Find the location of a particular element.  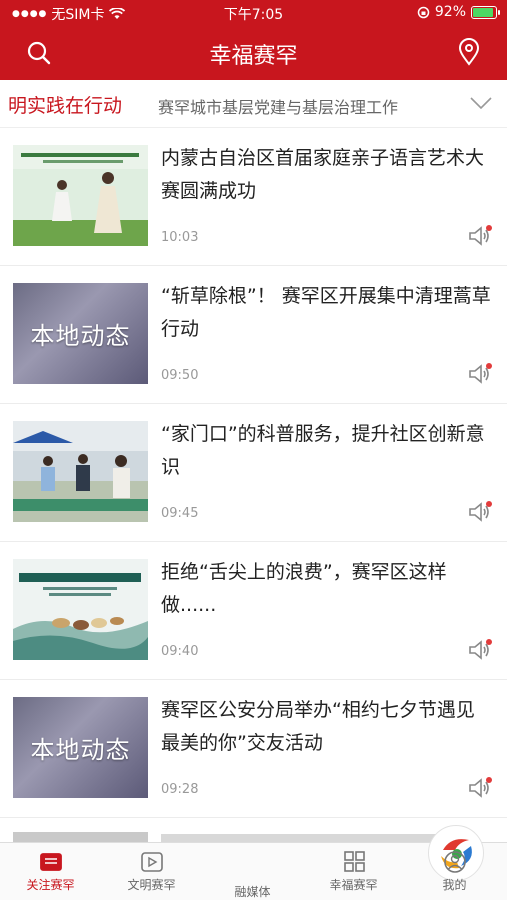

status-bar: ●●●● 无SIM卡 下午7:05 92% is located at coordinates (253, 13).